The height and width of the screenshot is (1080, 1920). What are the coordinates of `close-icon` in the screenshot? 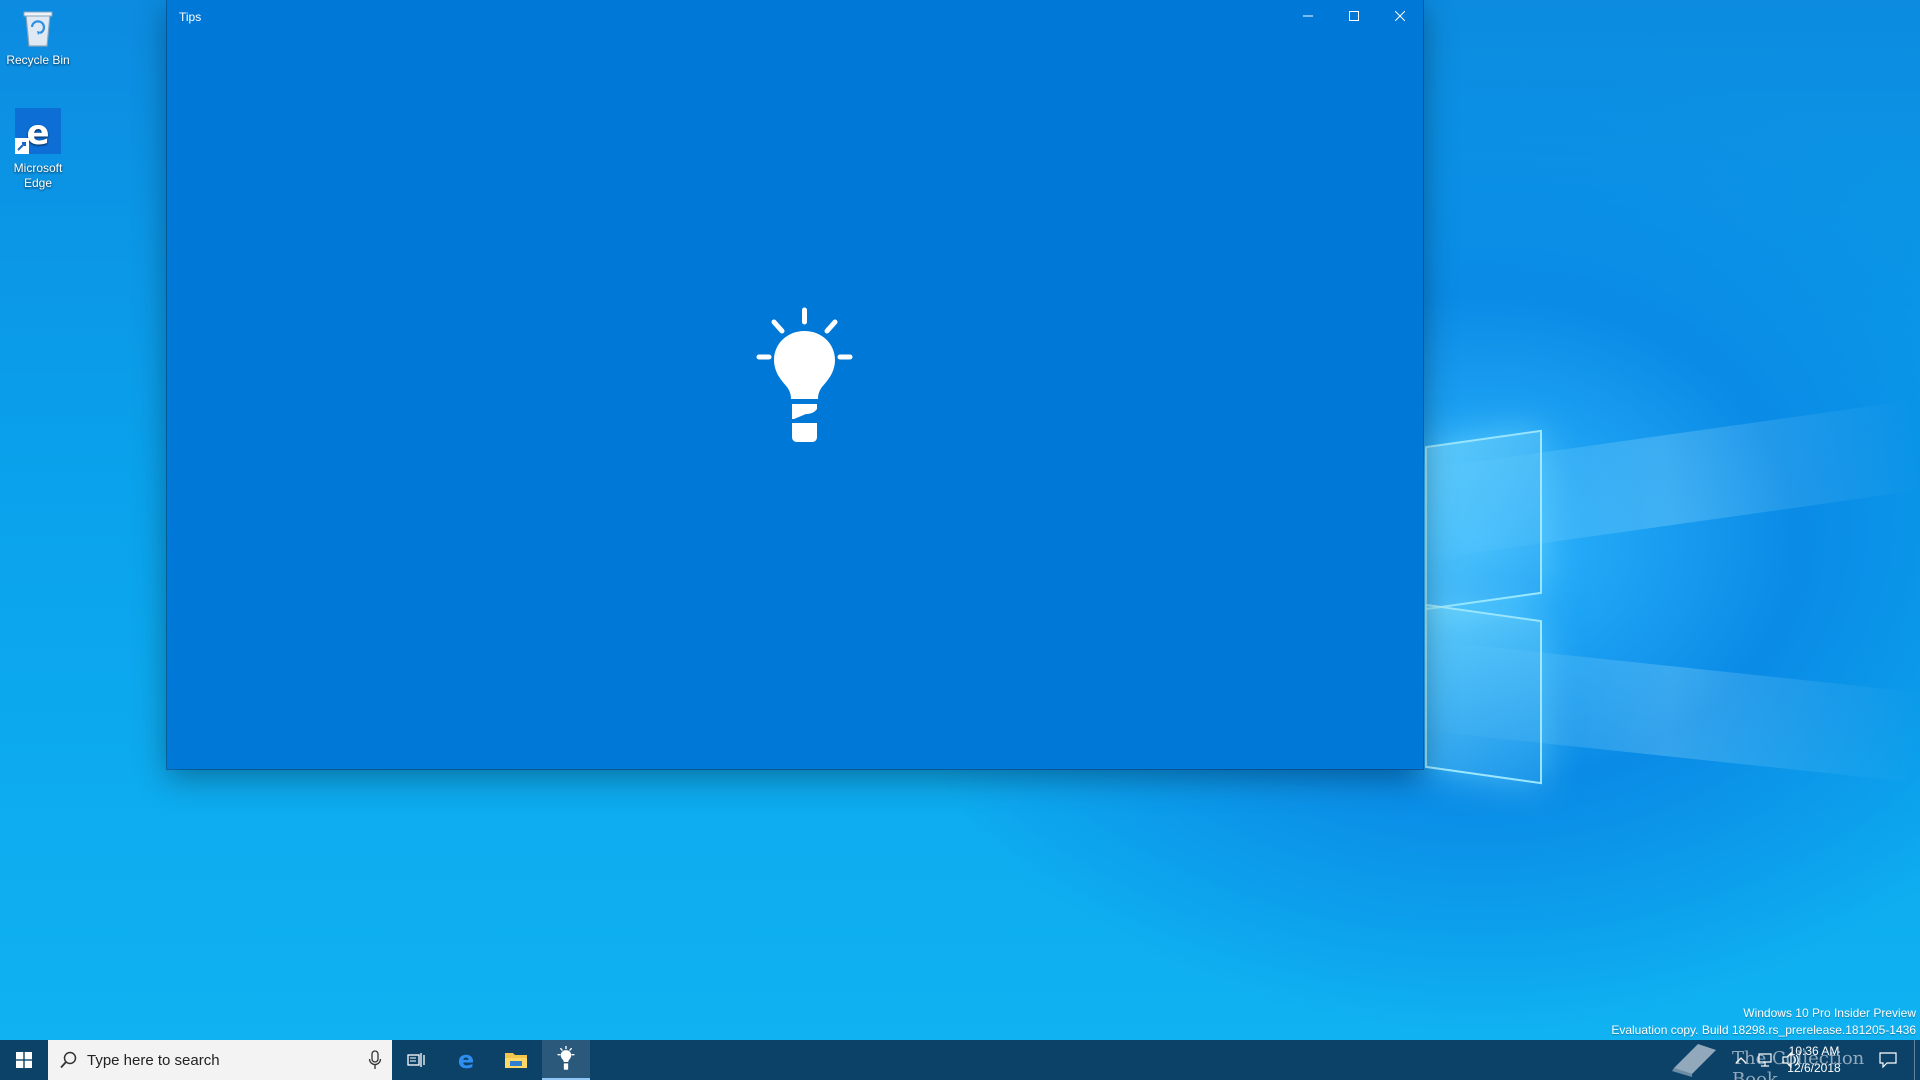 It's located at (1400, 16).